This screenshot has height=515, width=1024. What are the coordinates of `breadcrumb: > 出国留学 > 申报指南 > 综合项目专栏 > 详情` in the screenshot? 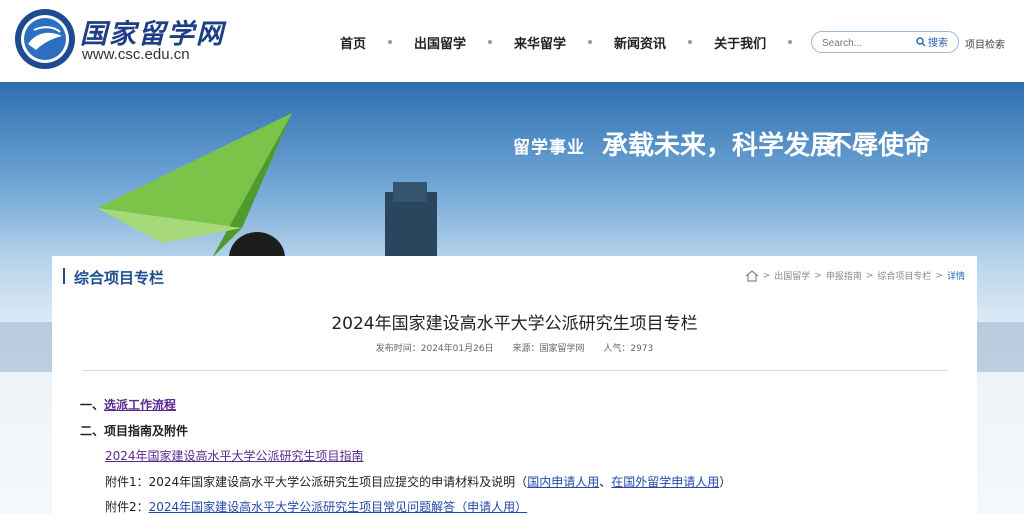 It's located at (855, 275).